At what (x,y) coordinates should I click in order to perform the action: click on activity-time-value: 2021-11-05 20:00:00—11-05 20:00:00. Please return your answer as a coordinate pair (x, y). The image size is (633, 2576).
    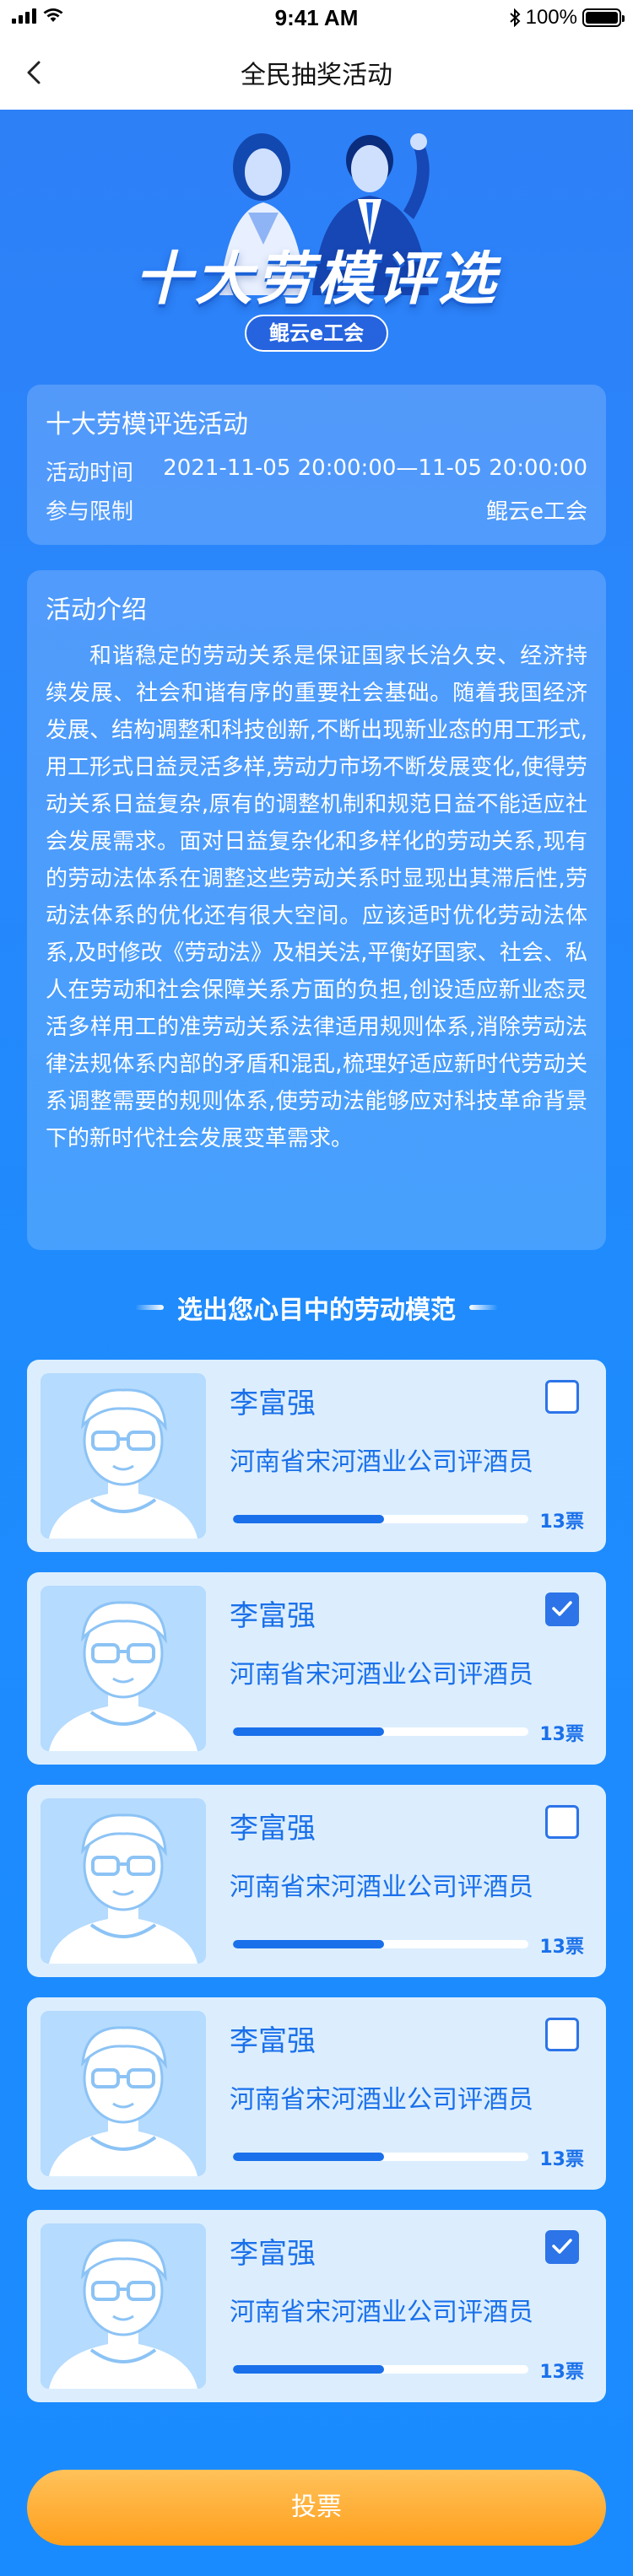
    Looking at the image, I should click on (375, 468).